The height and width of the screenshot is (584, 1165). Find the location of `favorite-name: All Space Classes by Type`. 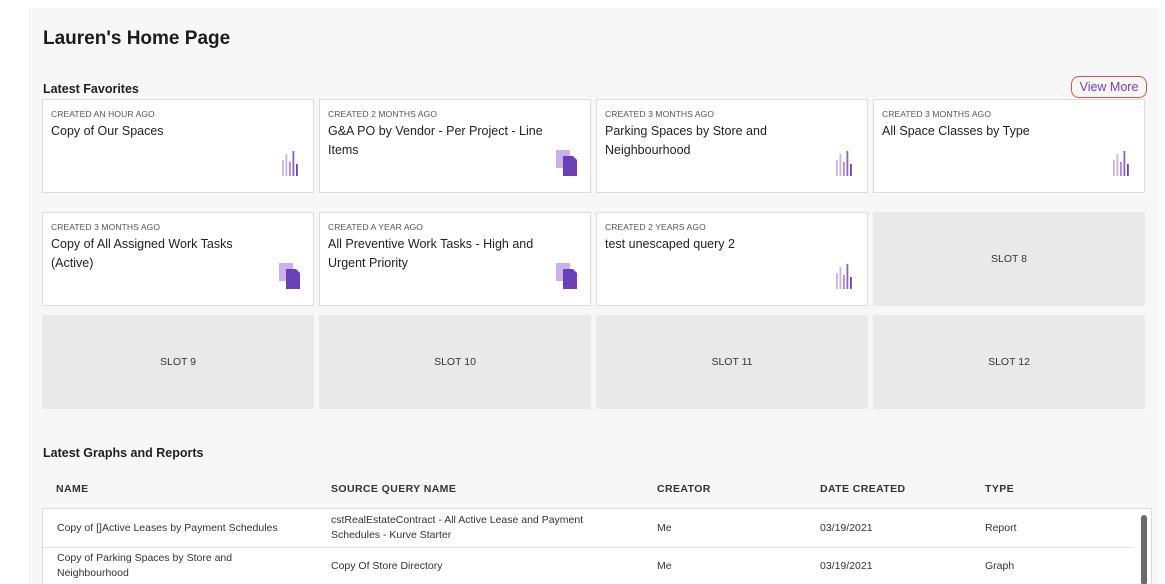

favorite-name: All Space Classes by Type is located at coordinates (956, 131).